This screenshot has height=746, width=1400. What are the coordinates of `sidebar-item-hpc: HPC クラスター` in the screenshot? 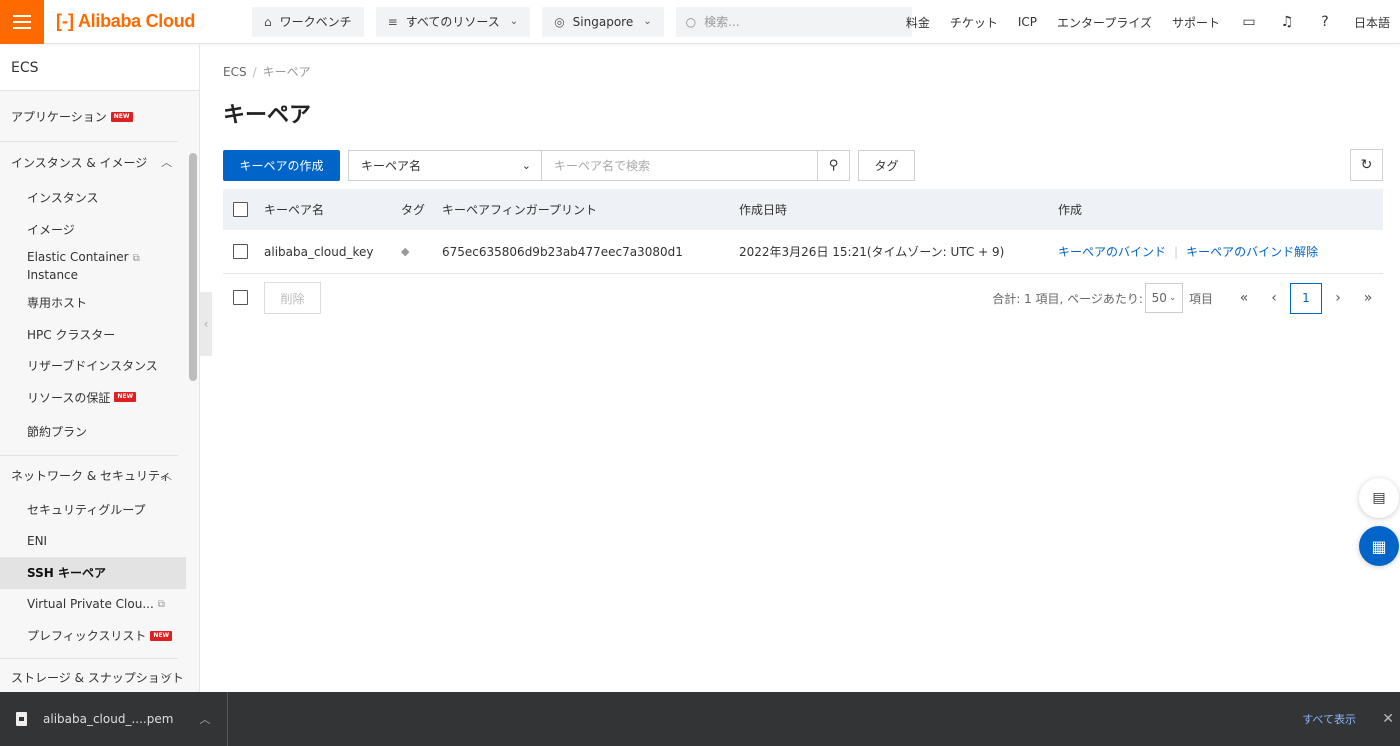 It's located at (93, 335).